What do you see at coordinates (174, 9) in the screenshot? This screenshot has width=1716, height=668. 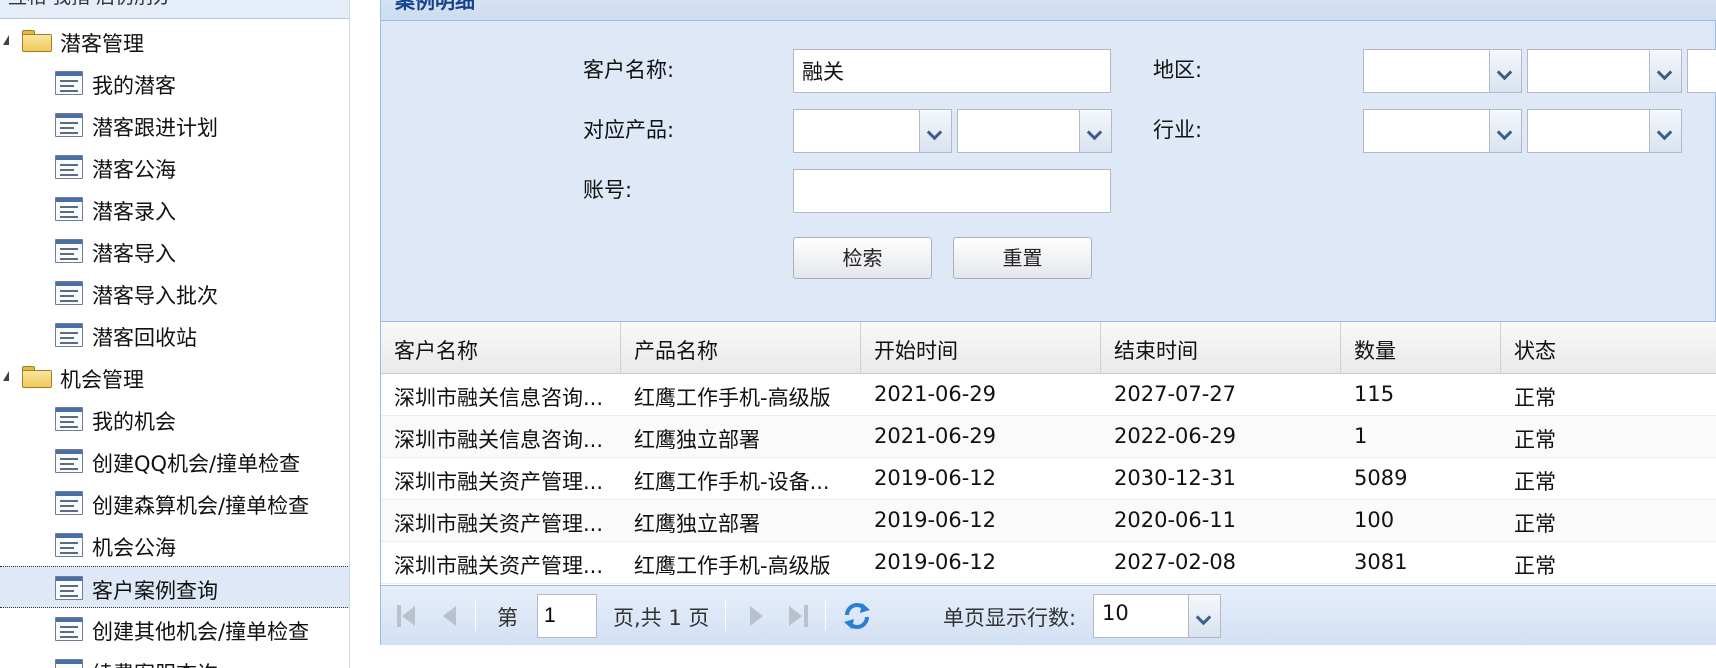 I see `sidebar-header: 互相 我指 后伪刖办` at bounding box center [174, 9].